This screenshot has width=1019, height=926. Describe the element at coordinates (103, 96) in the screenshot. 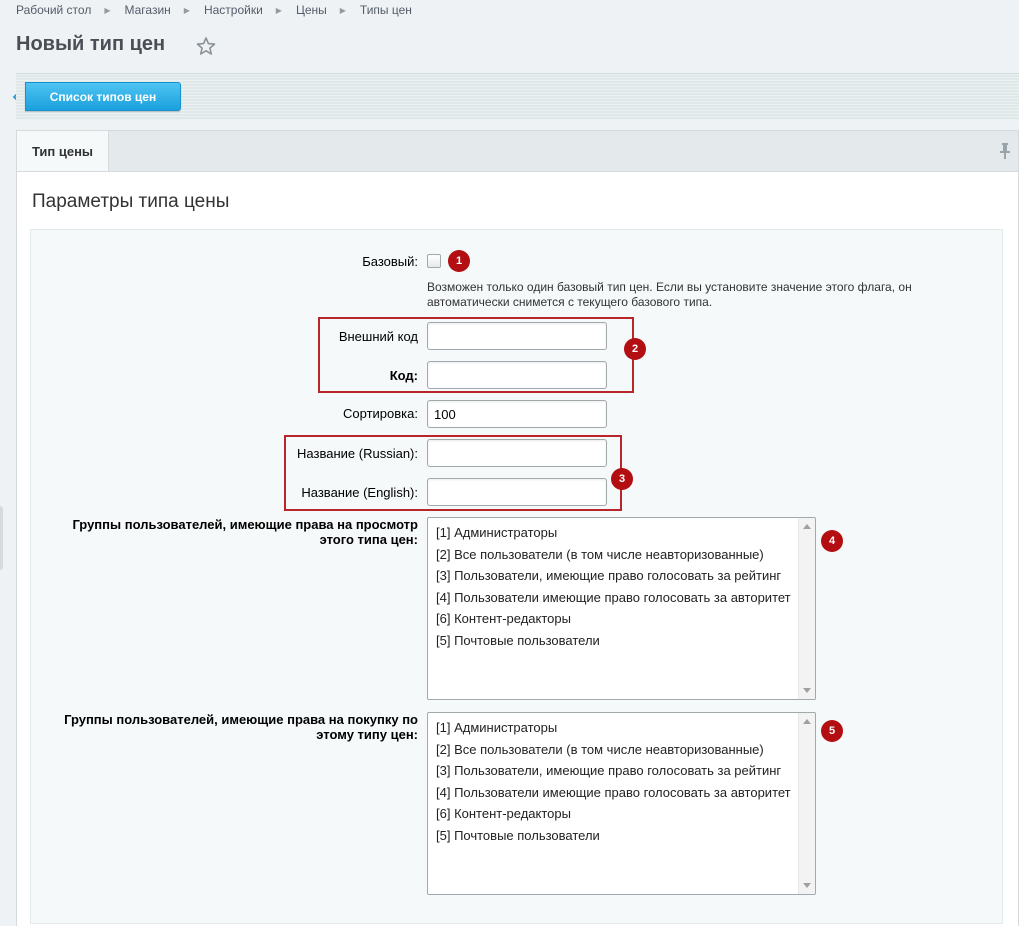

I see `price-types-list-button: Список типов цен` at that location.